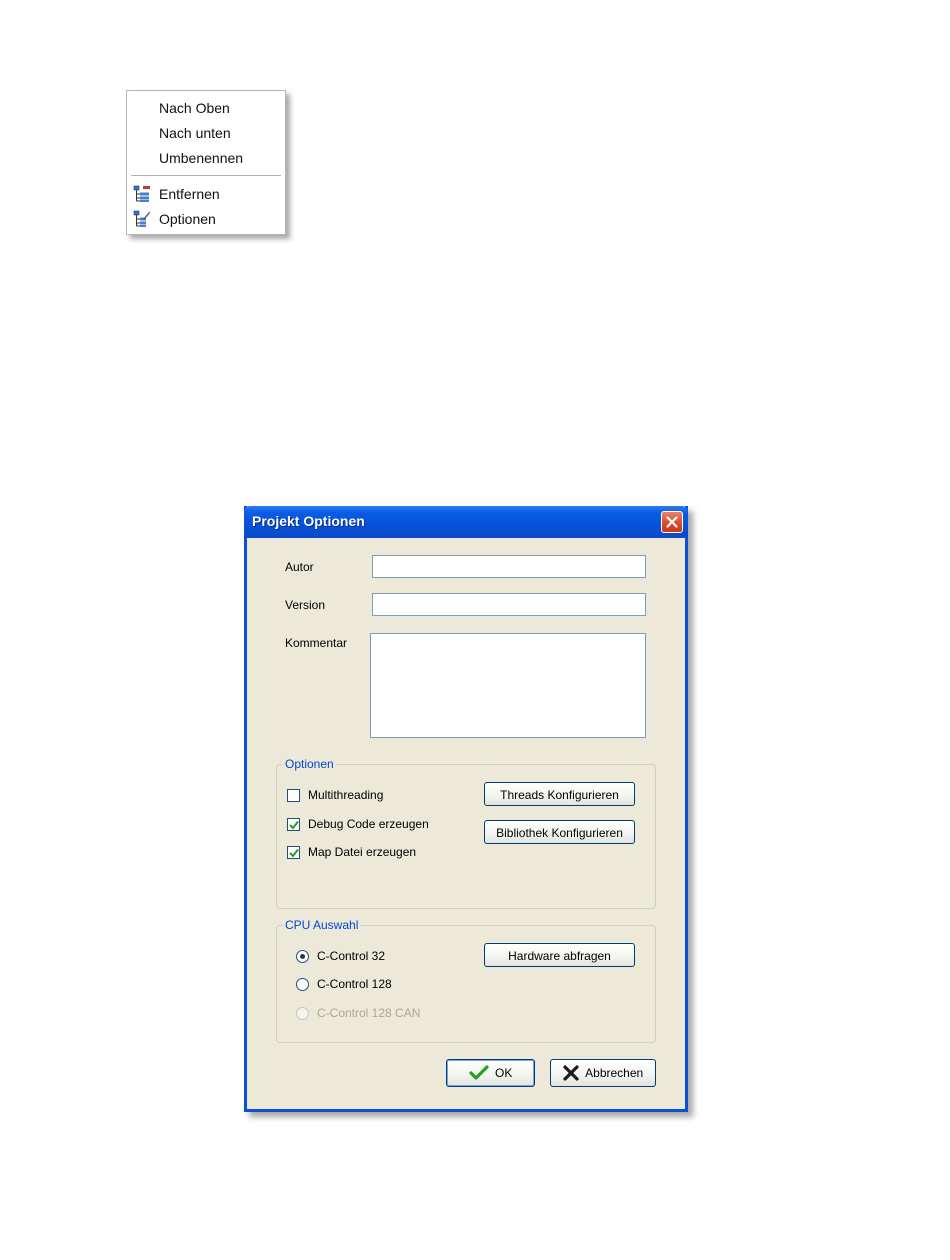 This screenshot has height=1260, width=950. Describe the element at coordinates (302, 1013) in the screenshot. I see `cc128can-radio` at that location.